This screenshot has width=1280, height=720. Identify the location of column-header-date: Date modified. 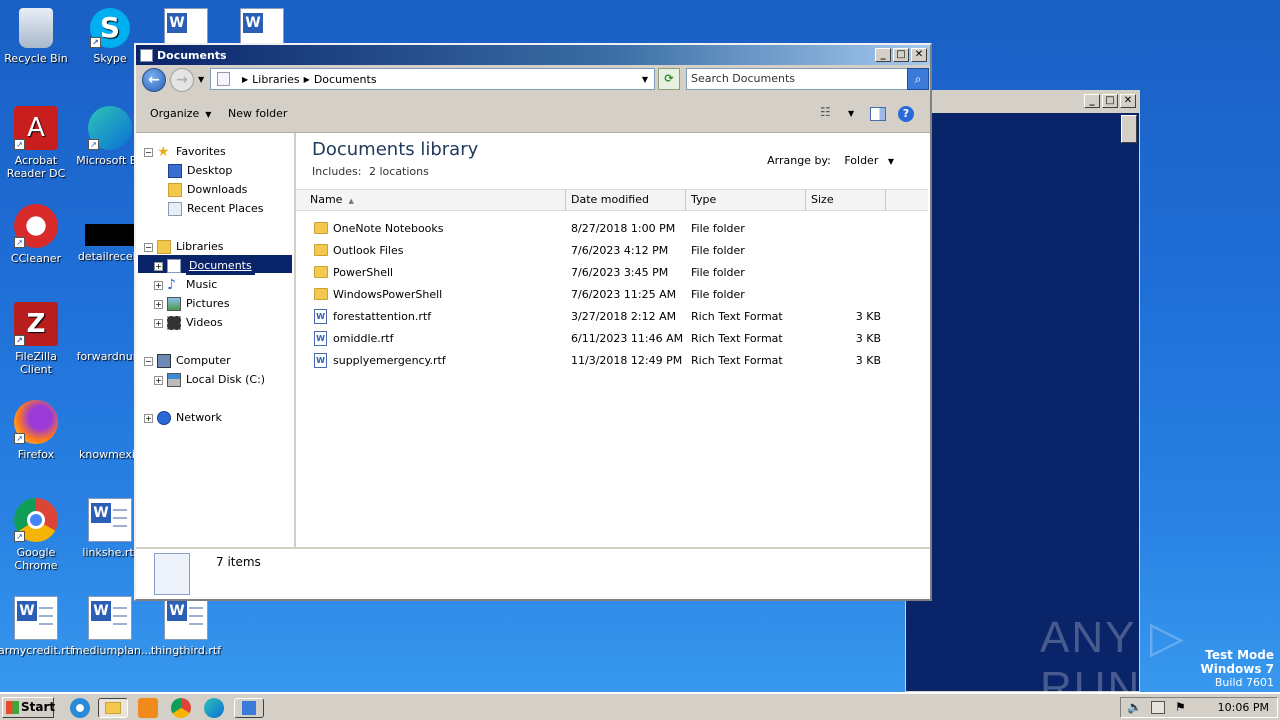
(626, 200).